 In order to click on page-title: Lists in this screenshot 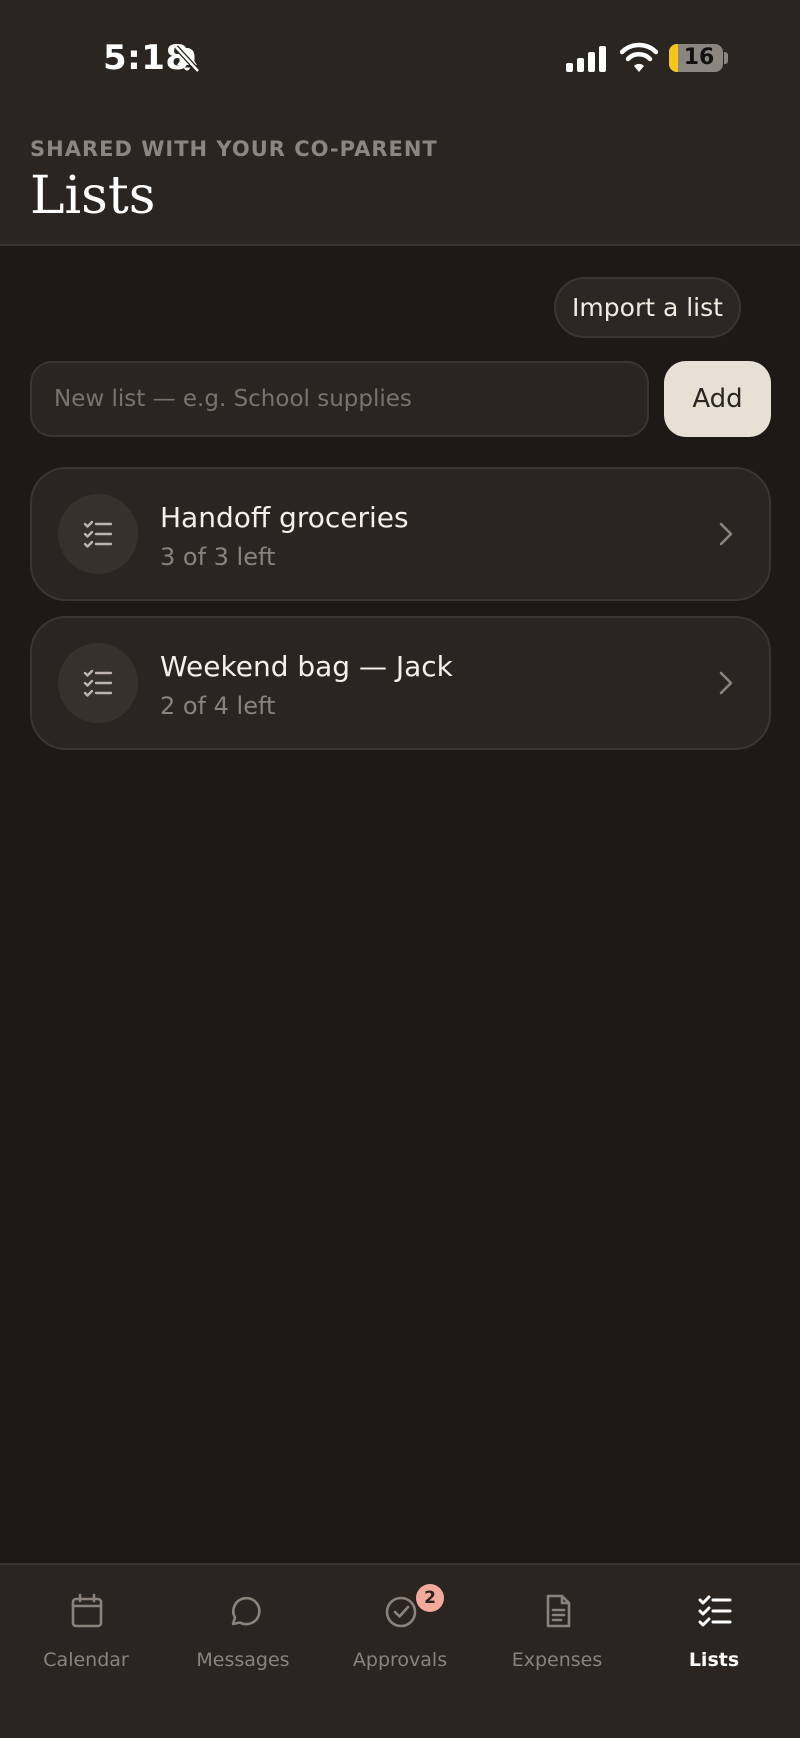, I will do `click(93, 196)`.